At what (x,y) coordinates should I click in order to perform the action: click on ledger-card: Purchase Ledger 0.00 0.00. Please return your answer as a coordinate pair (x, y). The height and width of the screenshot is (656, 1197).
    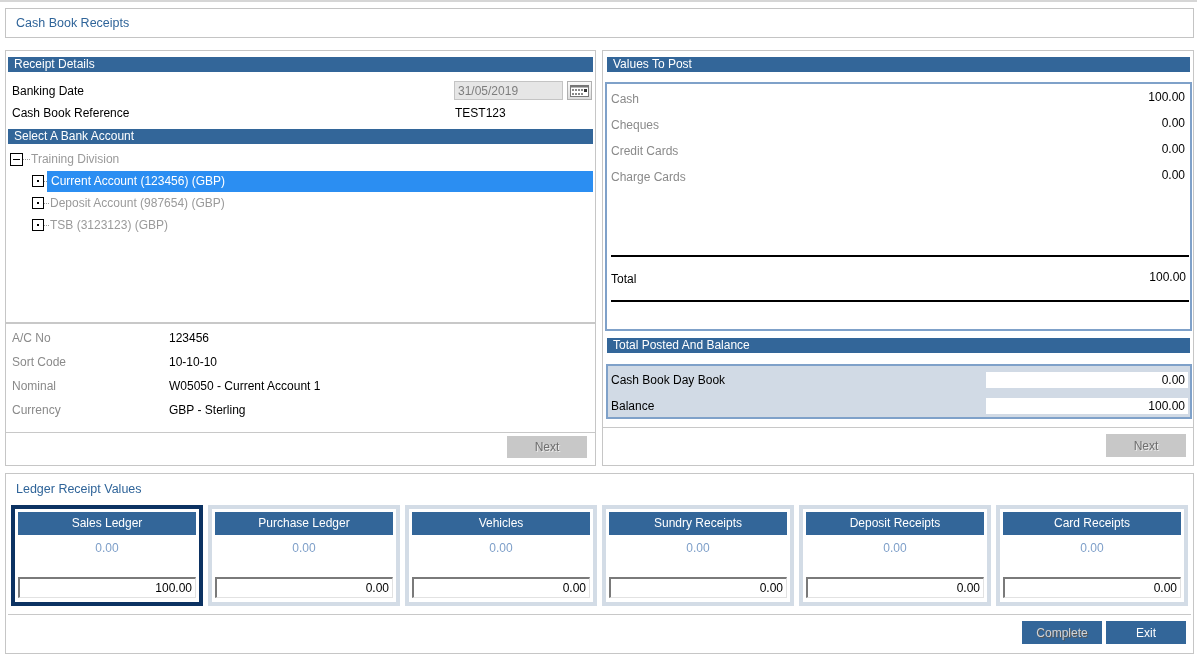
    Looking at the image, I should click on (304, 555).